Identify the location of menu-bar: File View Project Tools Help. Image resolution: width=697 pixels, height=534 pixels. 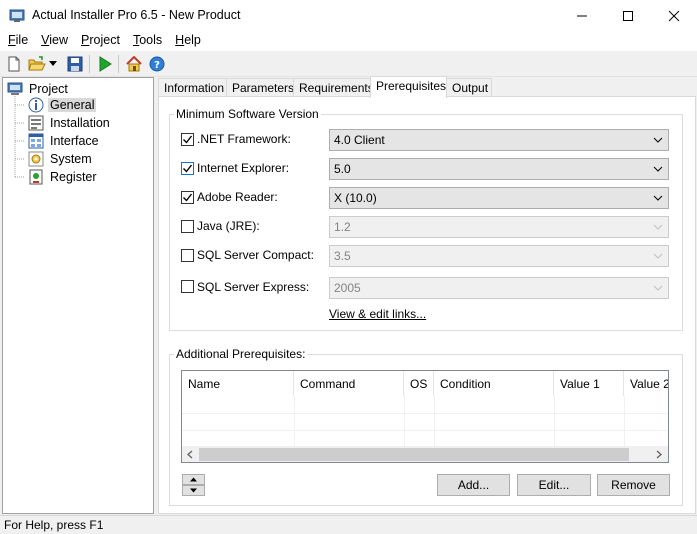
(348, 41).